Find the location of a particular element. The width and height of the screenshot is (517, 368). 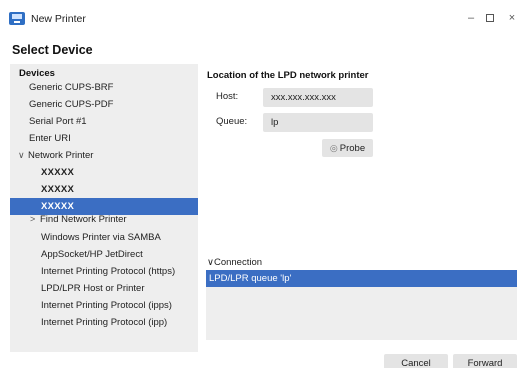

device-item-label: Internet Printing Protocol (ipps) is located at coordinates (106, 305).